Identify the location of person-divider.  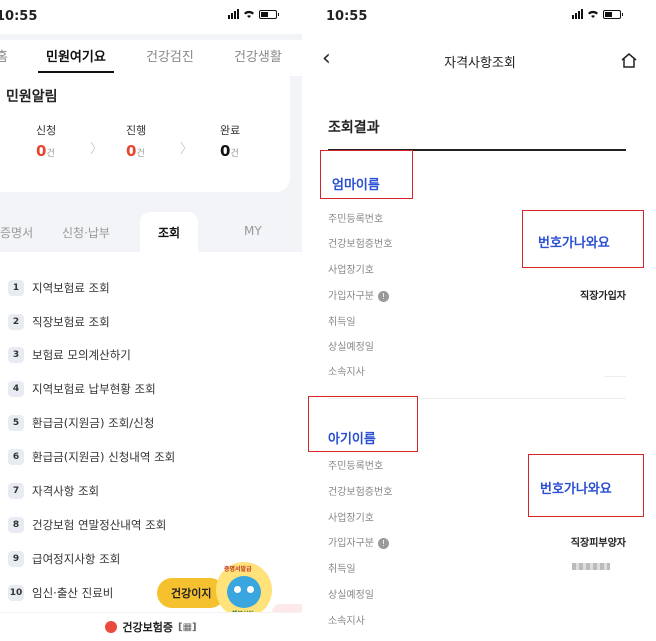
(615, 376).